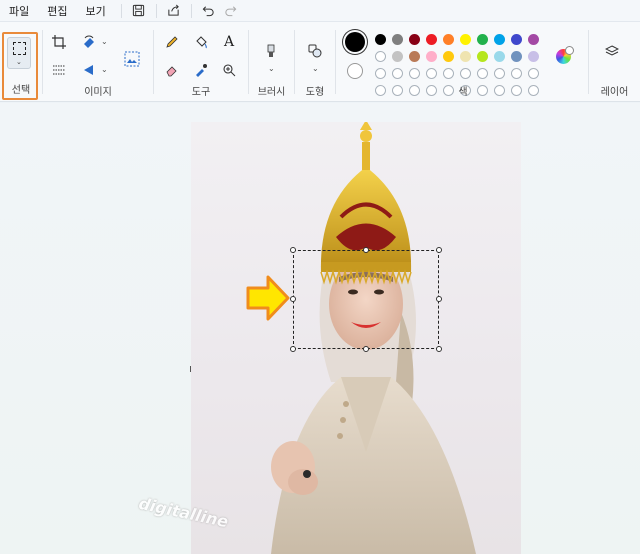 The image size is (640, 554). What do you see at coordinates (565, 55) in the screenshot?
I see `edit-colors-icon` at bounding box center [565, 55].